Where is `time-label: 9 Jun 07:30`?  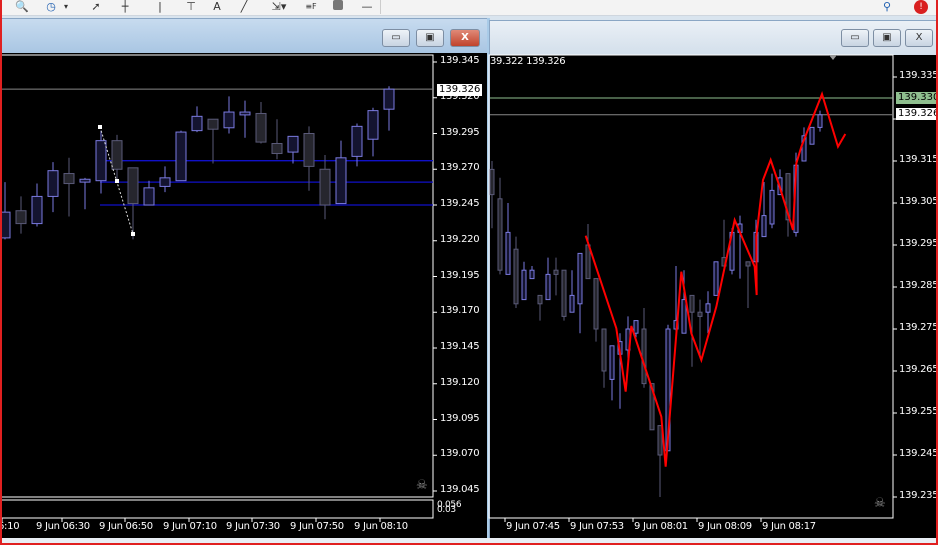 time-label: 9 Jun 07:30 is located at coordinates (253, 526).